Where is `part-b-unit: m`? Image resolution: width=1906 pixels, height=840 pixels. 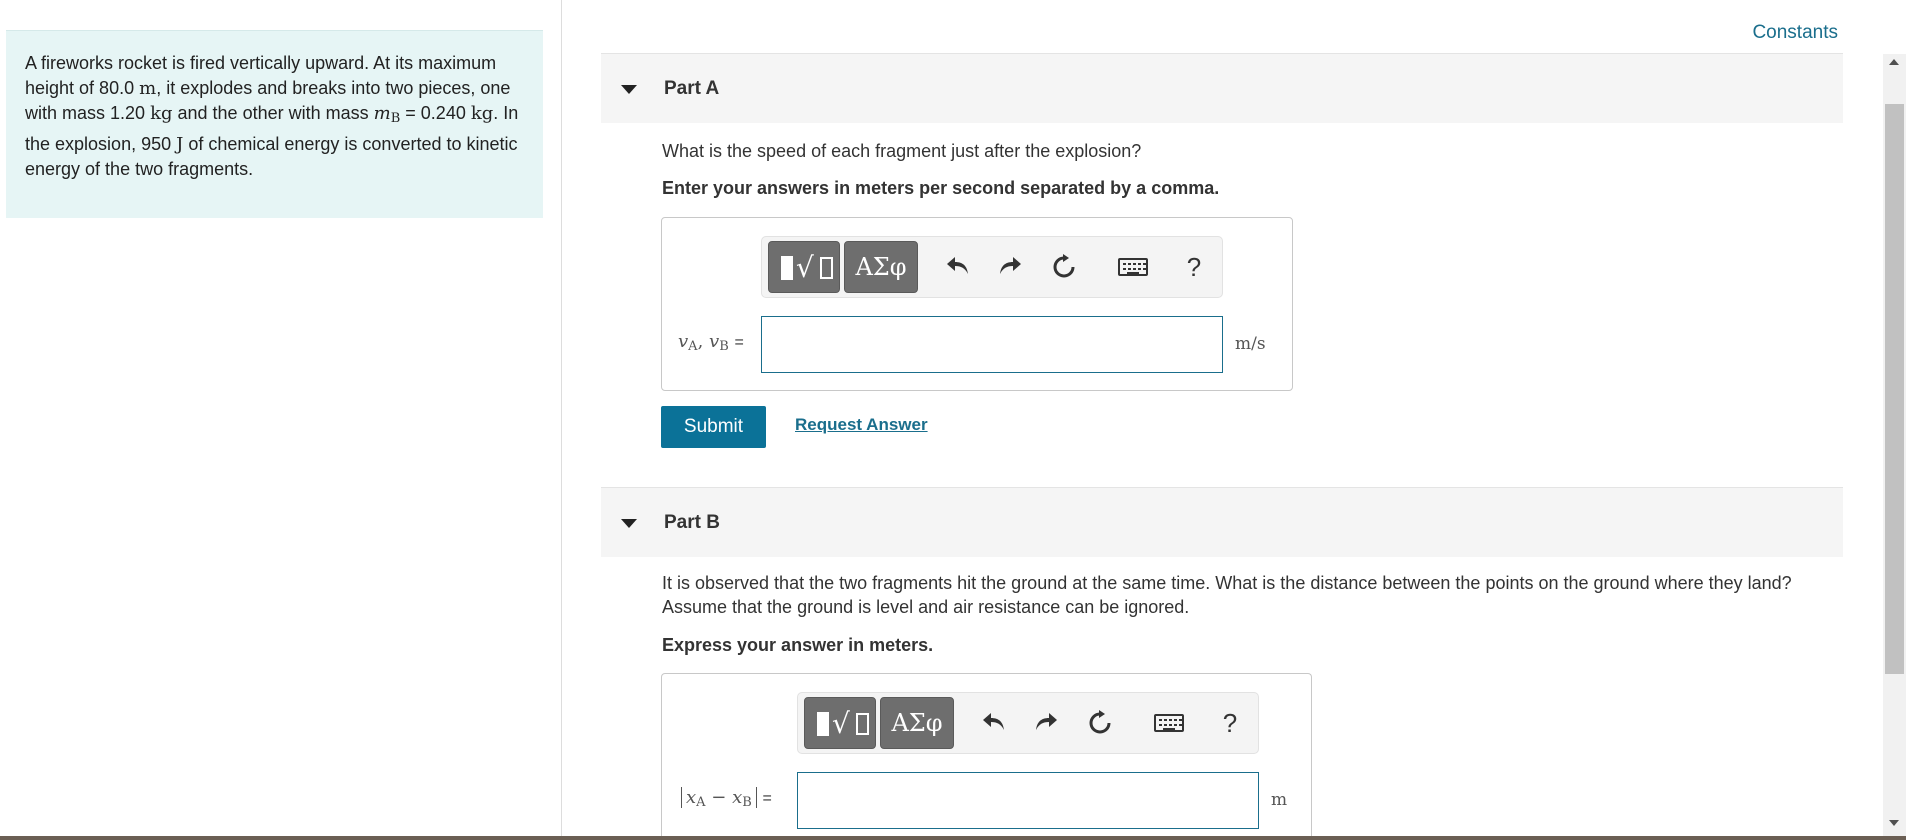
part-b-unit: m is located at coordinates (1279, 800).